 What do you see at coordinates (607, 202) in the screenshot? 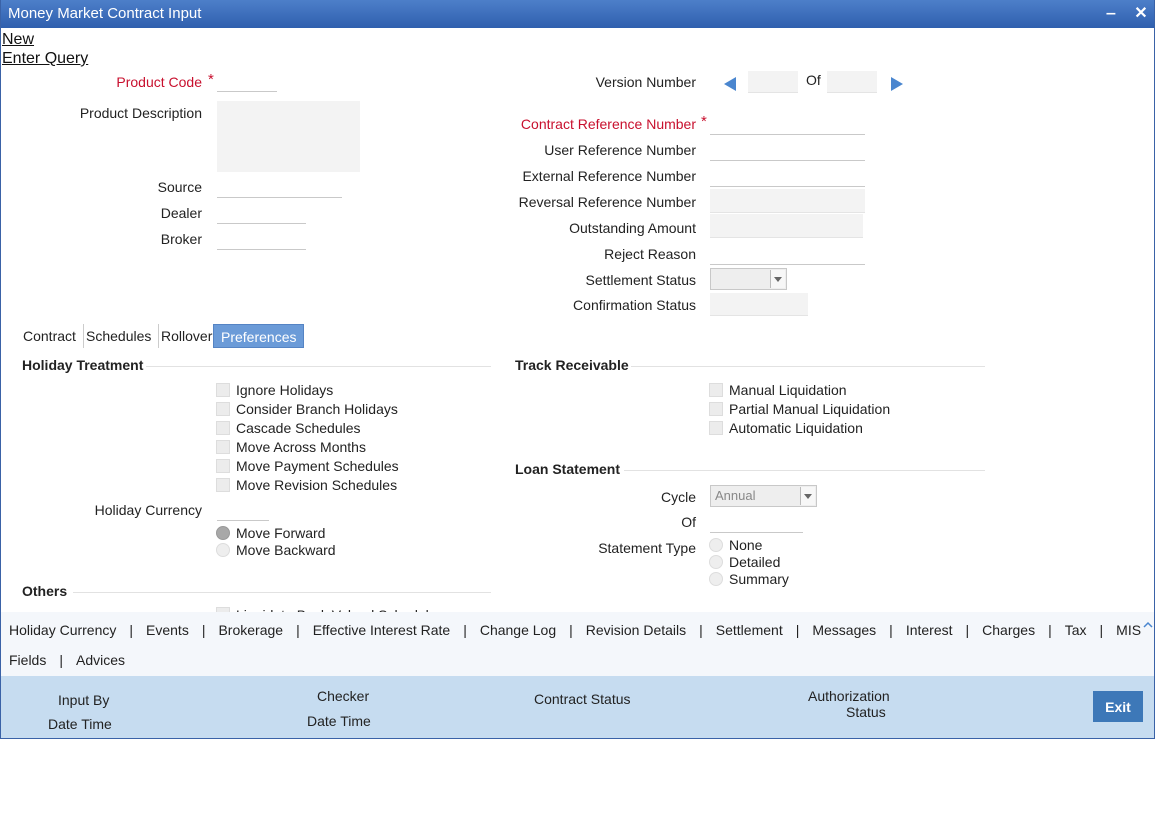
I see `reversal-reference-number-label: Reversal Reference Number` at bounding box center [607, 202].